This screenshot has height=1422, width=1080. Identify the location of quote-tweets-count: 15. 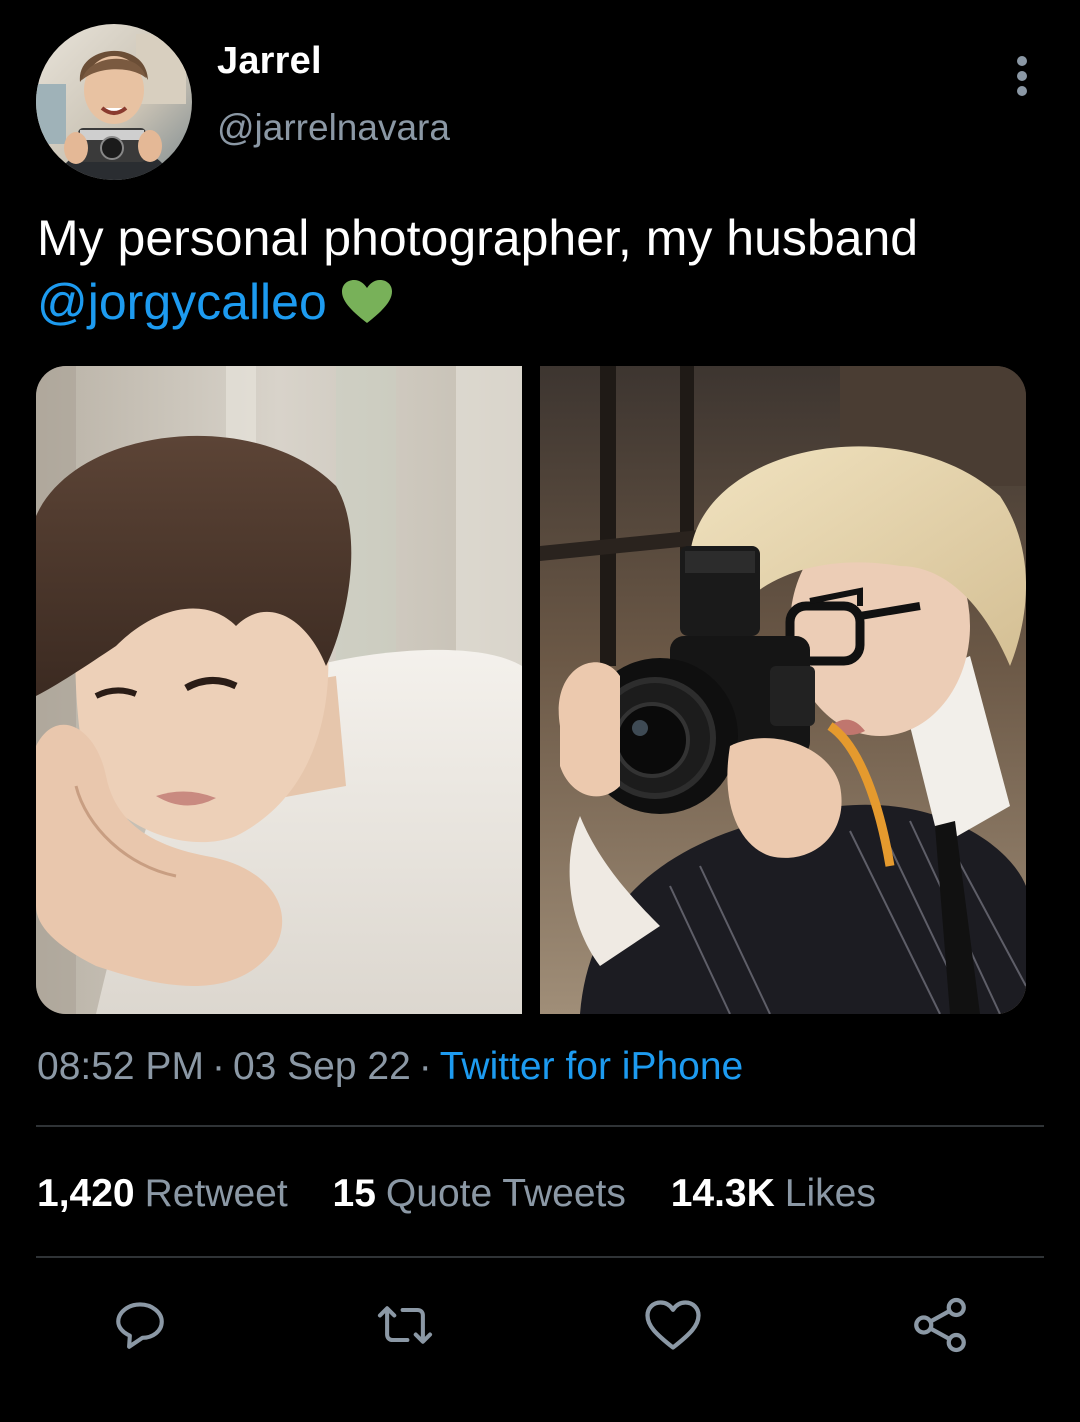
(354, 1193).